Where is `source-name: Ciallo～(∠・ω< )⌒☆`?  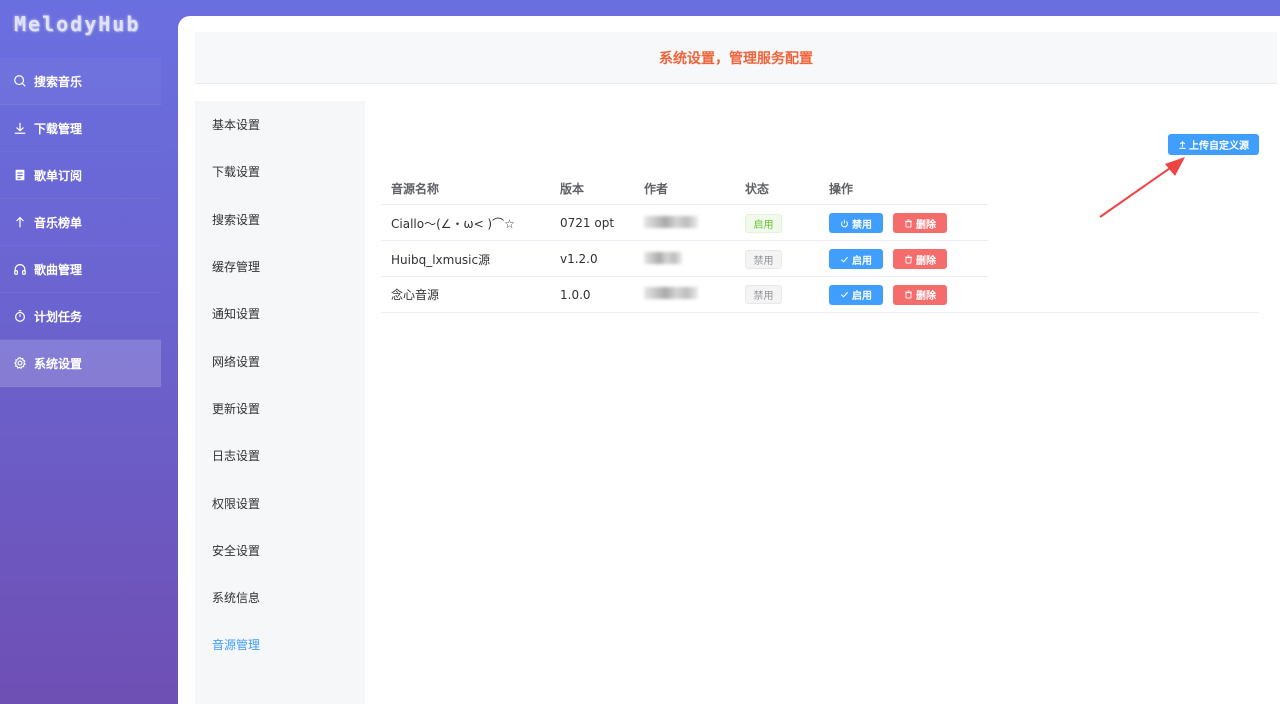 source-name: Ciallo～(∠・ω< )⌒☆ is located at coordinates (453, 223).